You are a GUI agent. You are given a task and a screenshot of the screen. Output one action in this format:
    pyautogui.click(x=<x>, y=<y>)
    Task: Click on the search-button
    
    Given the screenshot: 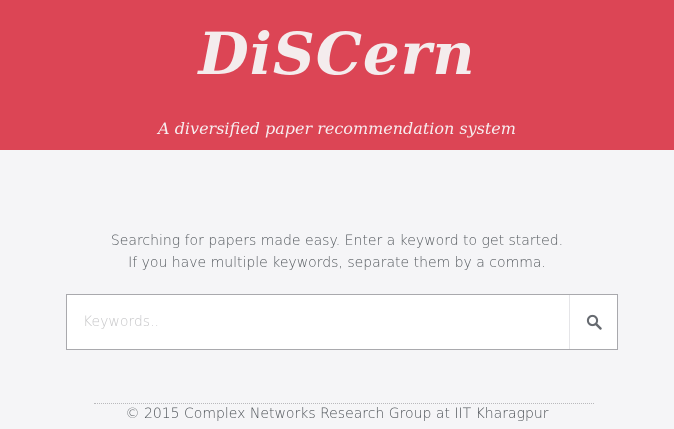 What is the action you would take?
    pyautogui.click(x=593, y=322)
    